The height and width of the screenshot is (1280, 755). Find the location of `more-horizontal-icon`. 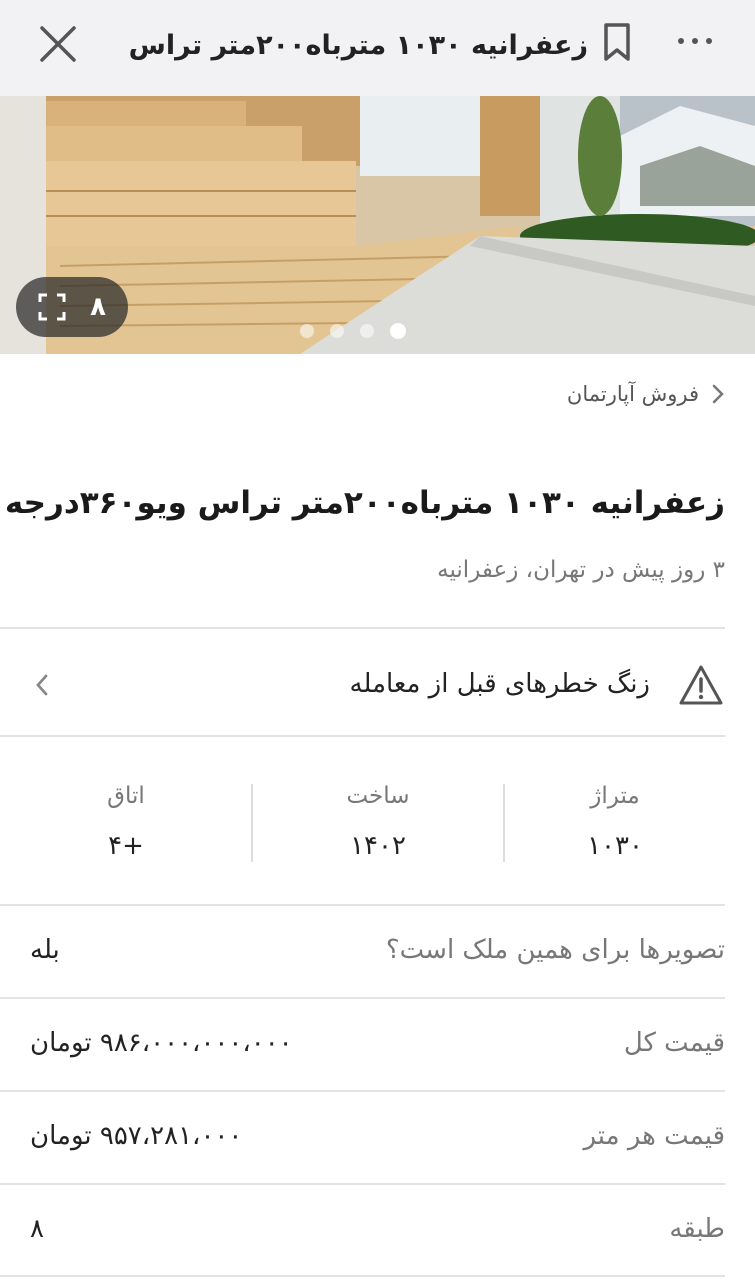

more-horizontal-icon is located at coordinates (681, 41).